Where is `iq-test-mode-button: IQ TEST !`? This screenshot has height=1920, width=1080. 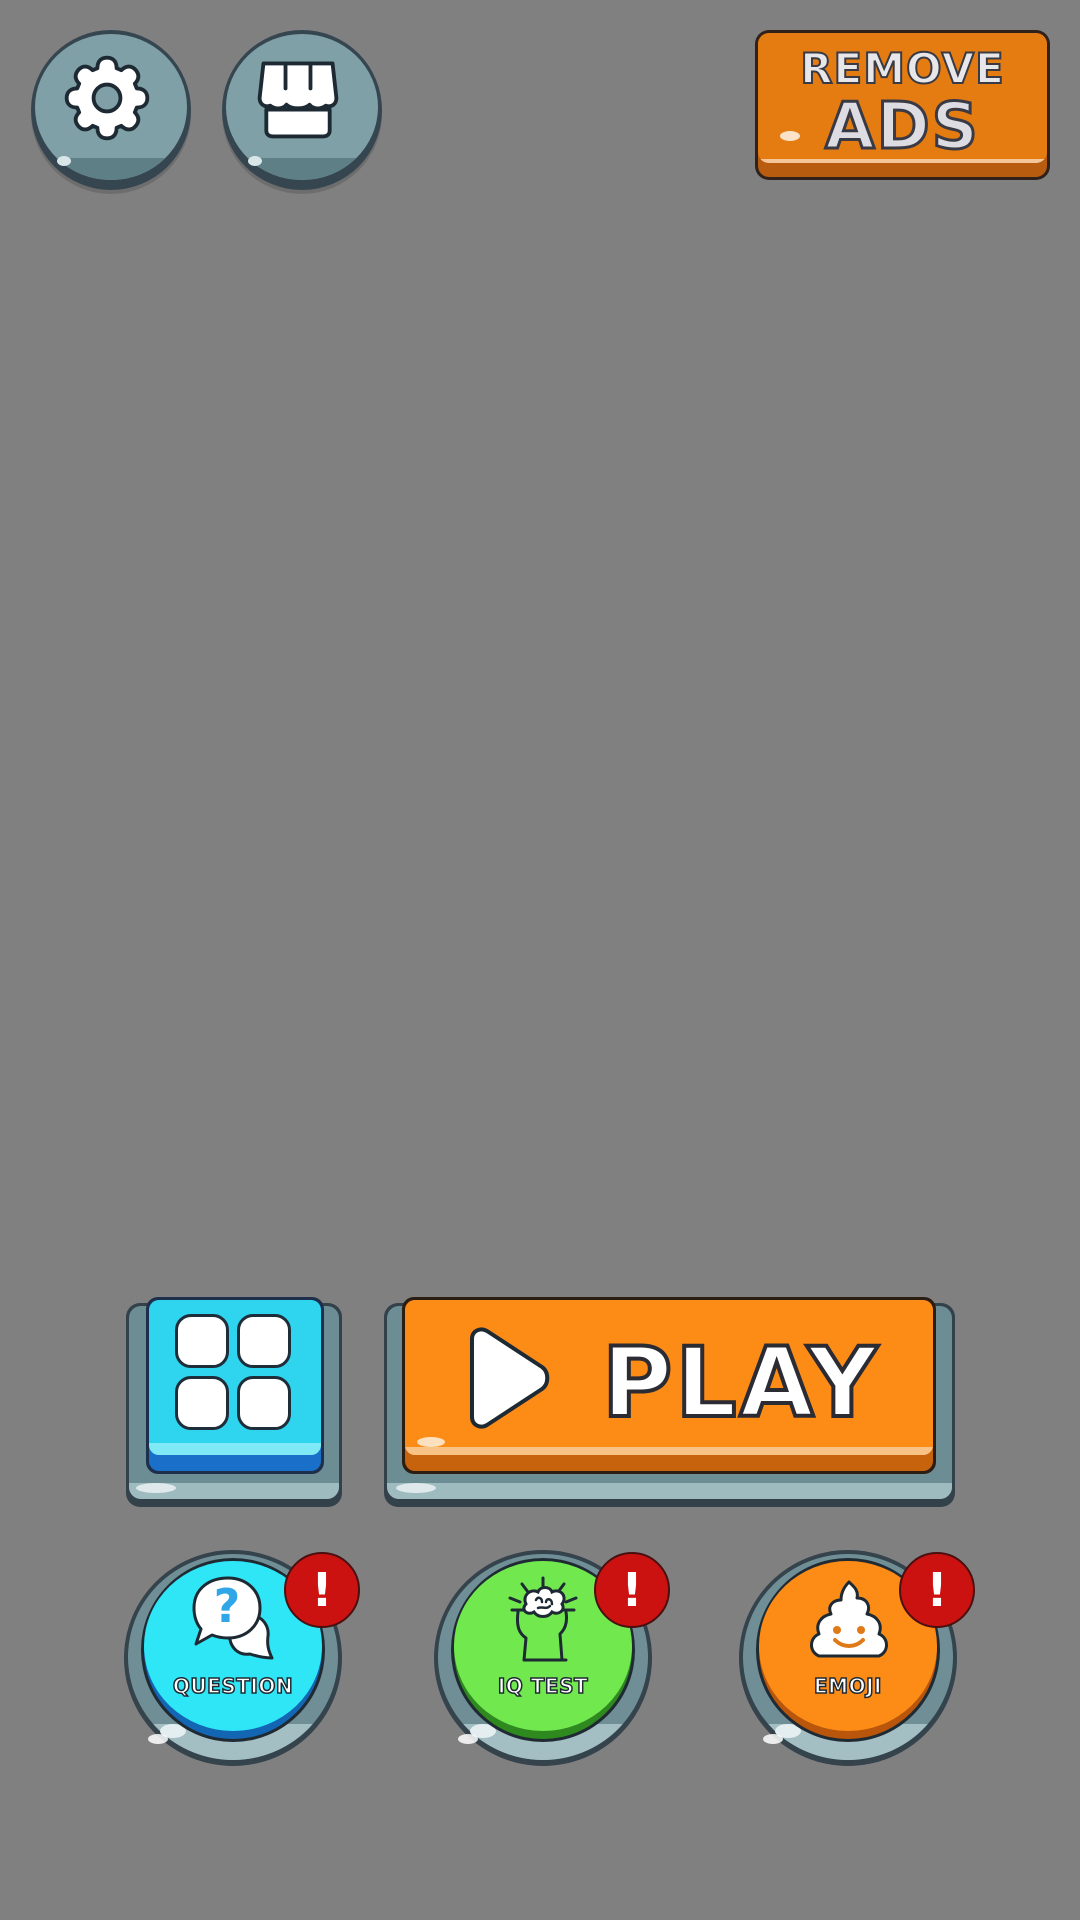
iq-test-mode-button: IQ TEST ! is located at coordinates (552, 1658).